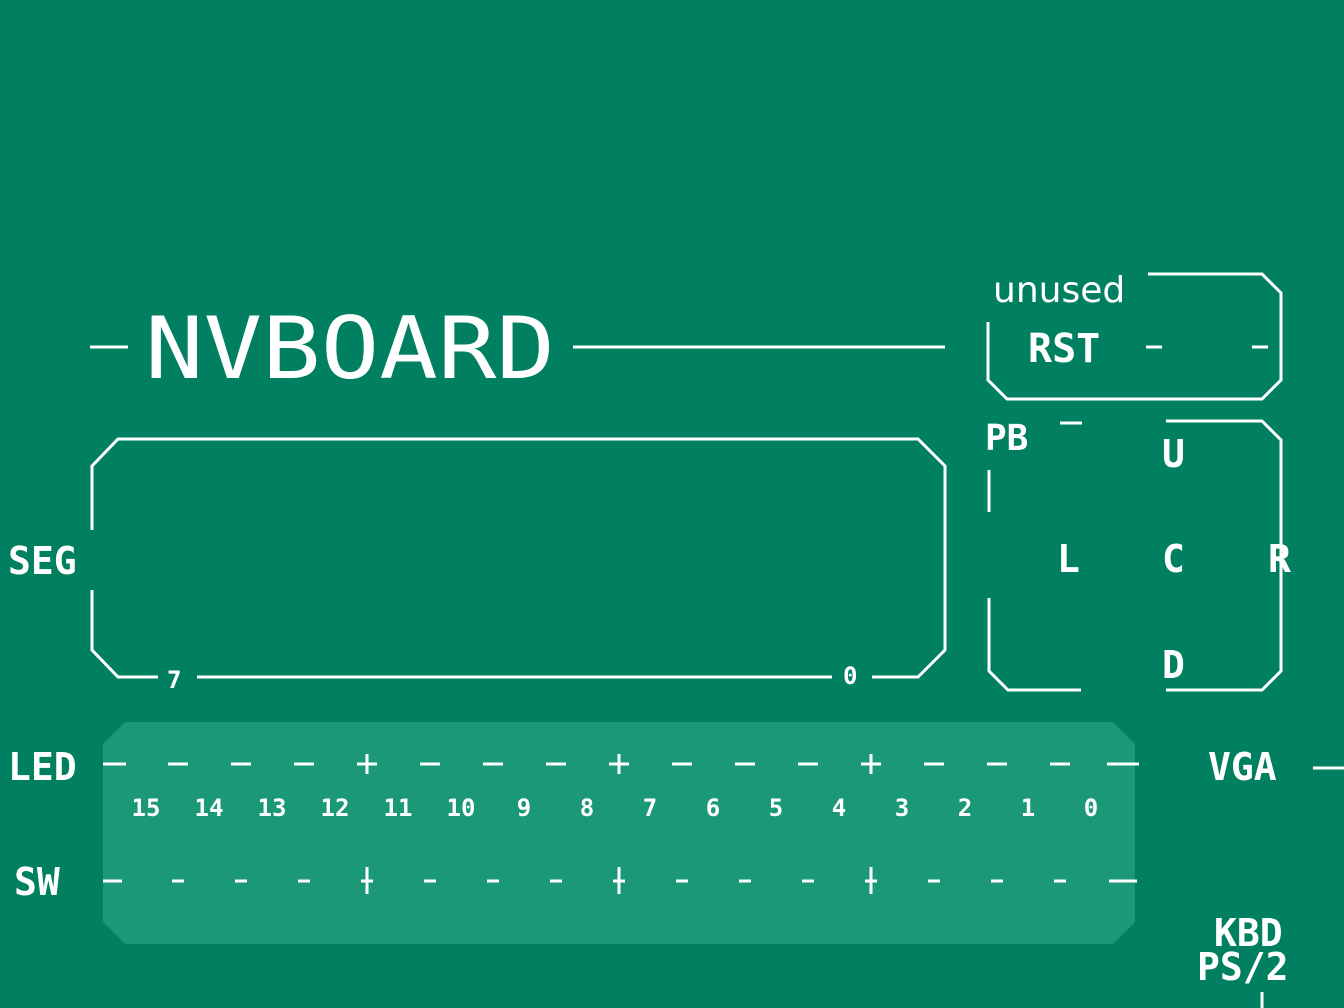 This screenshot has height=1008, width=1344. I want to click on bit-index-label: 3, so click(902, 808).